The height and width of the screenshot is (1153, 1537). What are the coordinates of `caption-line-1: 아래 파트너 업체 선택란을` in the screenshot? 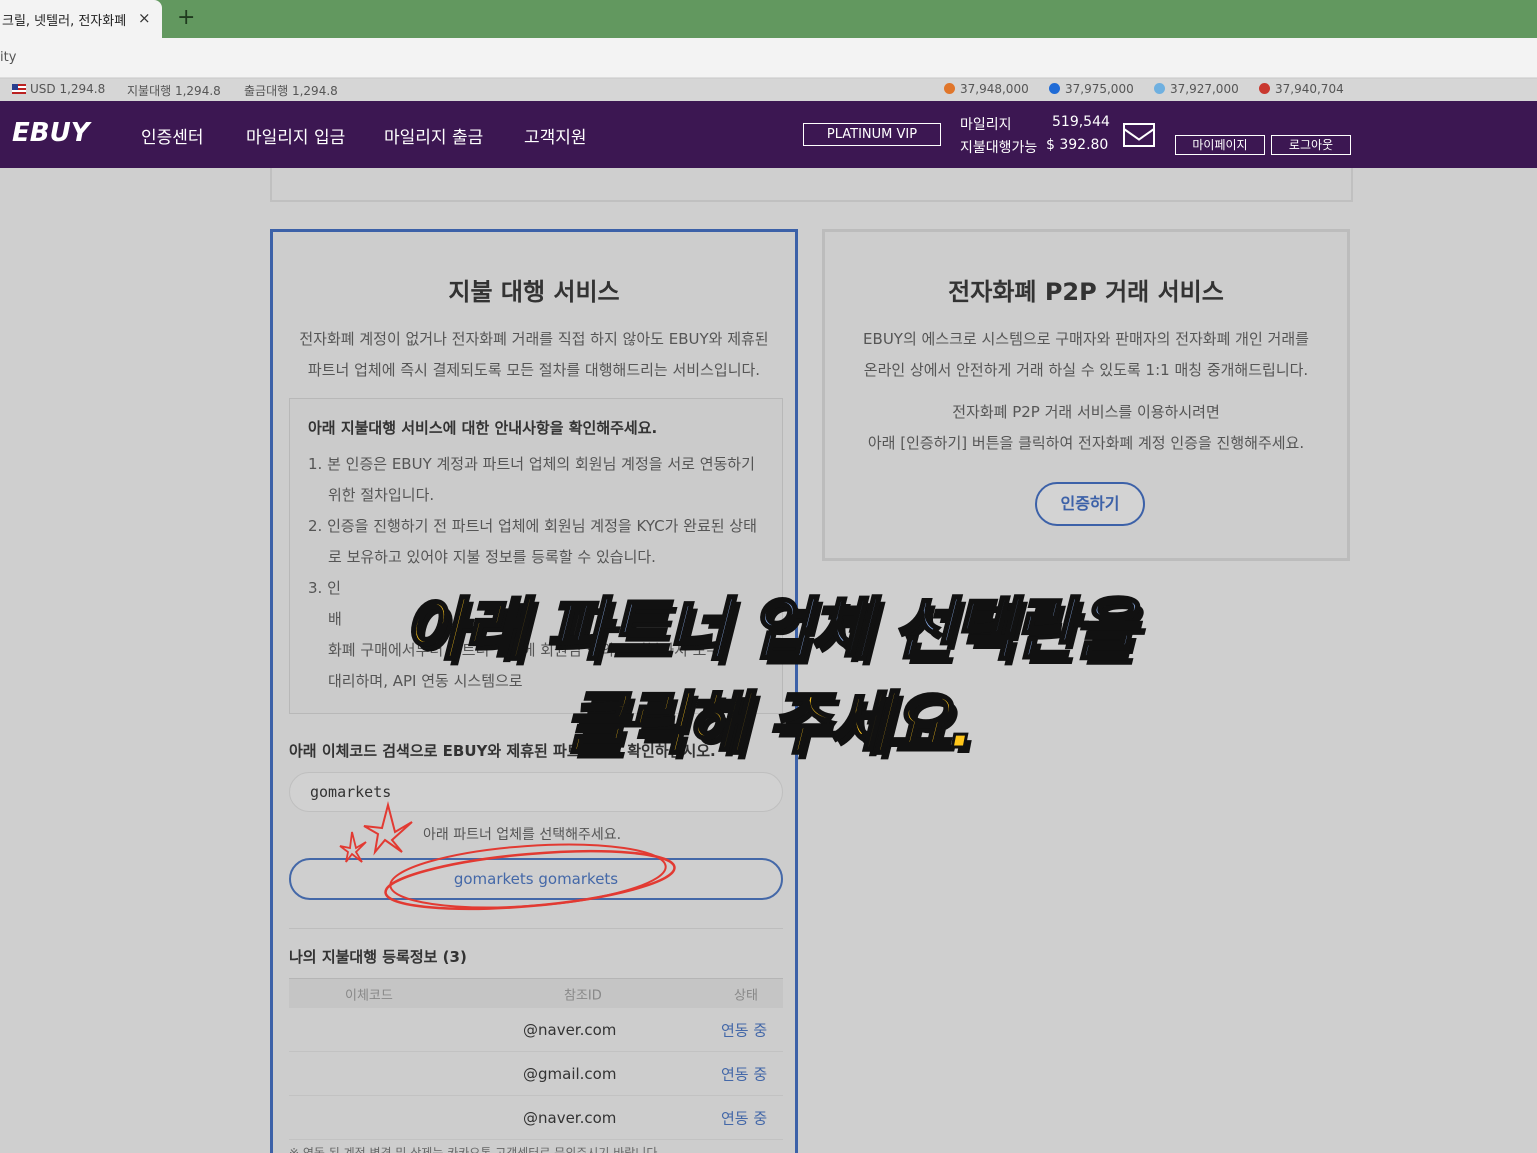 It's located at (768, 623).